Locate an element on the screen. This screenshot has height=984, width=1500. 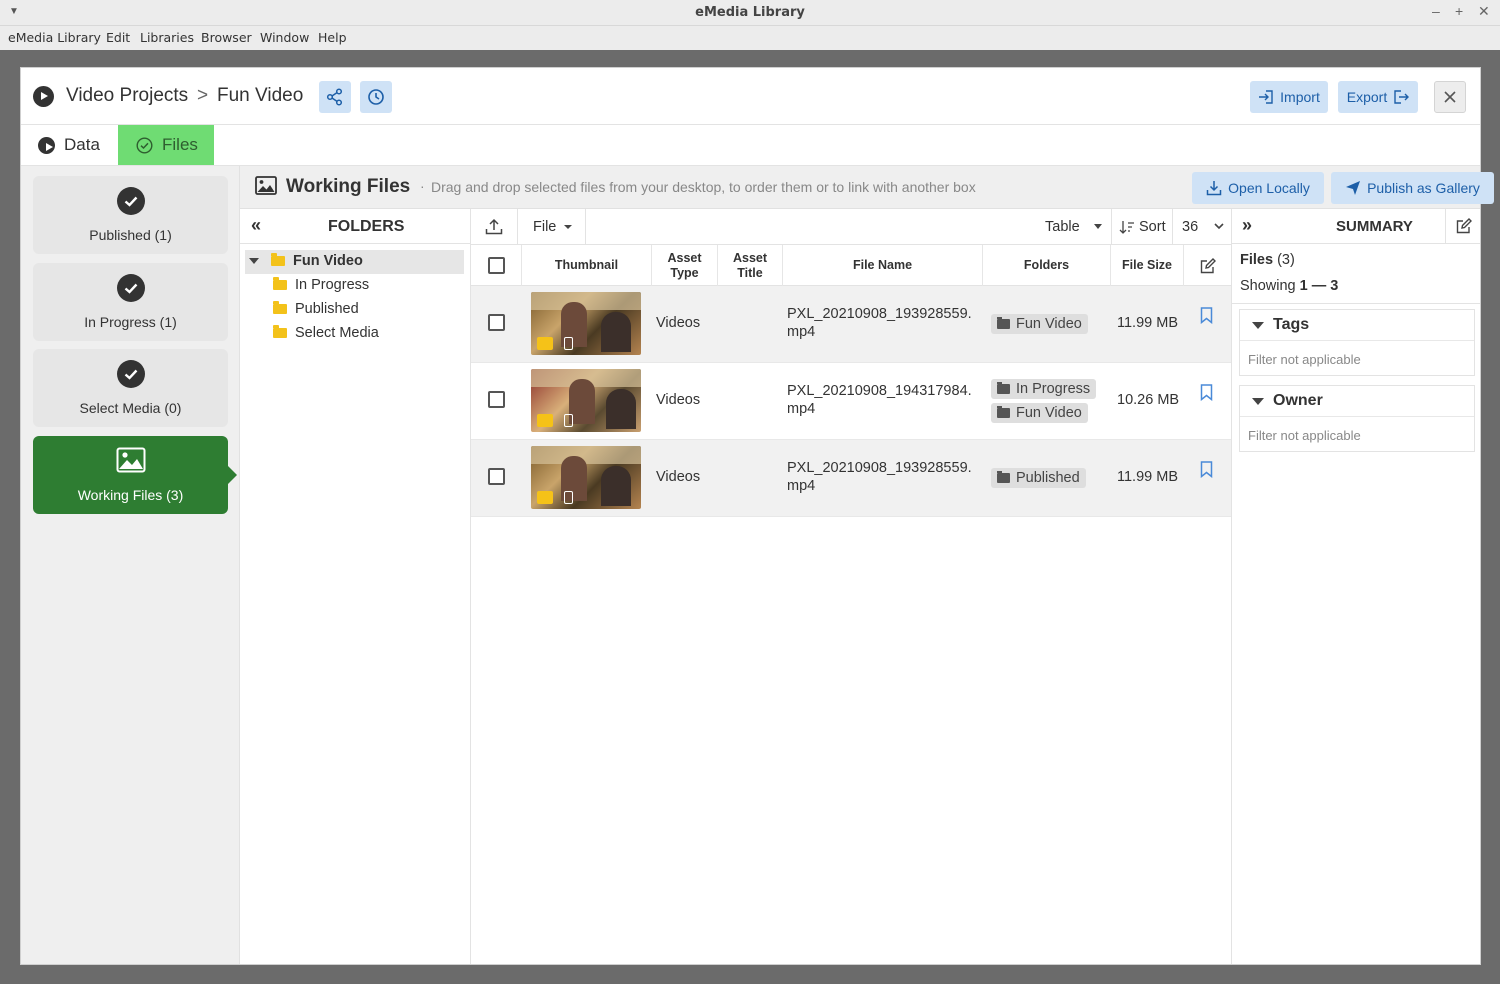
edit-columns-button is located at coordinates (1207, 265).